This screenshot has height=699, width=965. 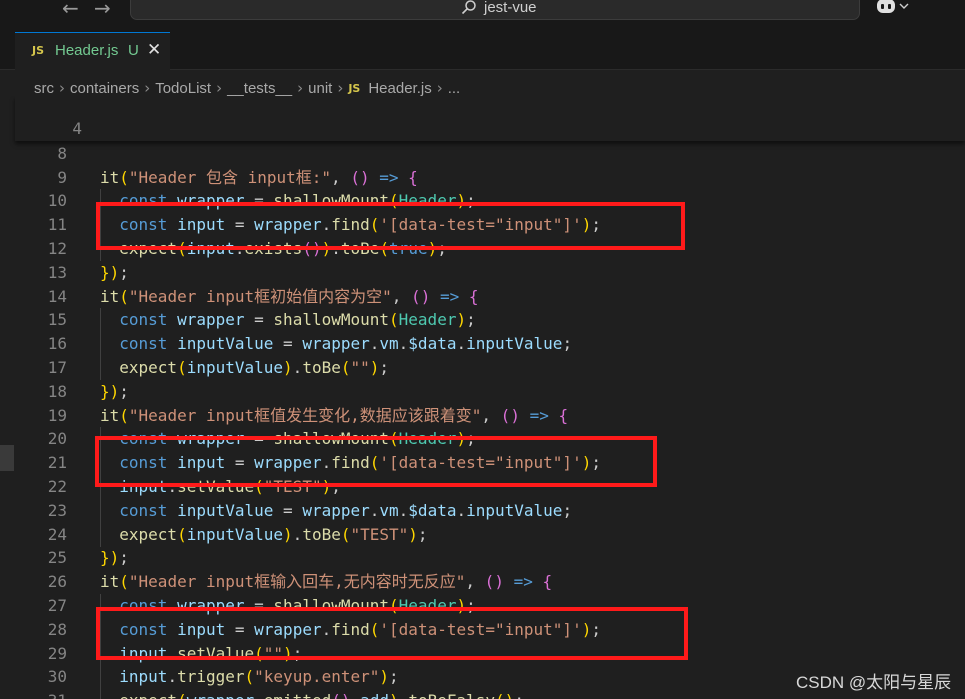 I want to click on line-number: 13, so click(x=57, y=272).